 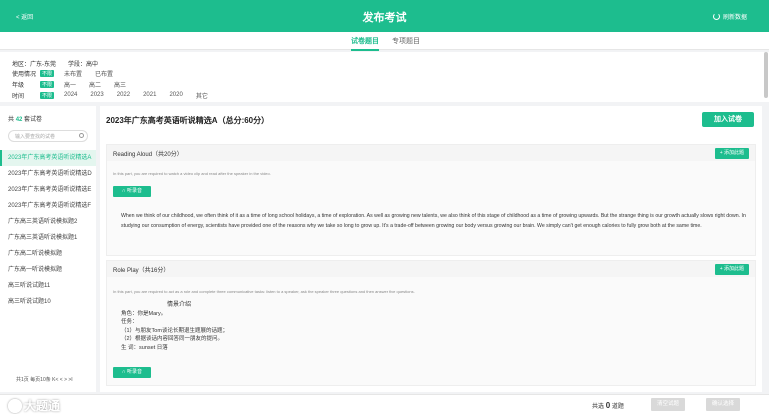 I want to click on refresh-button: 刷新数据, so click(x=729, y=16).